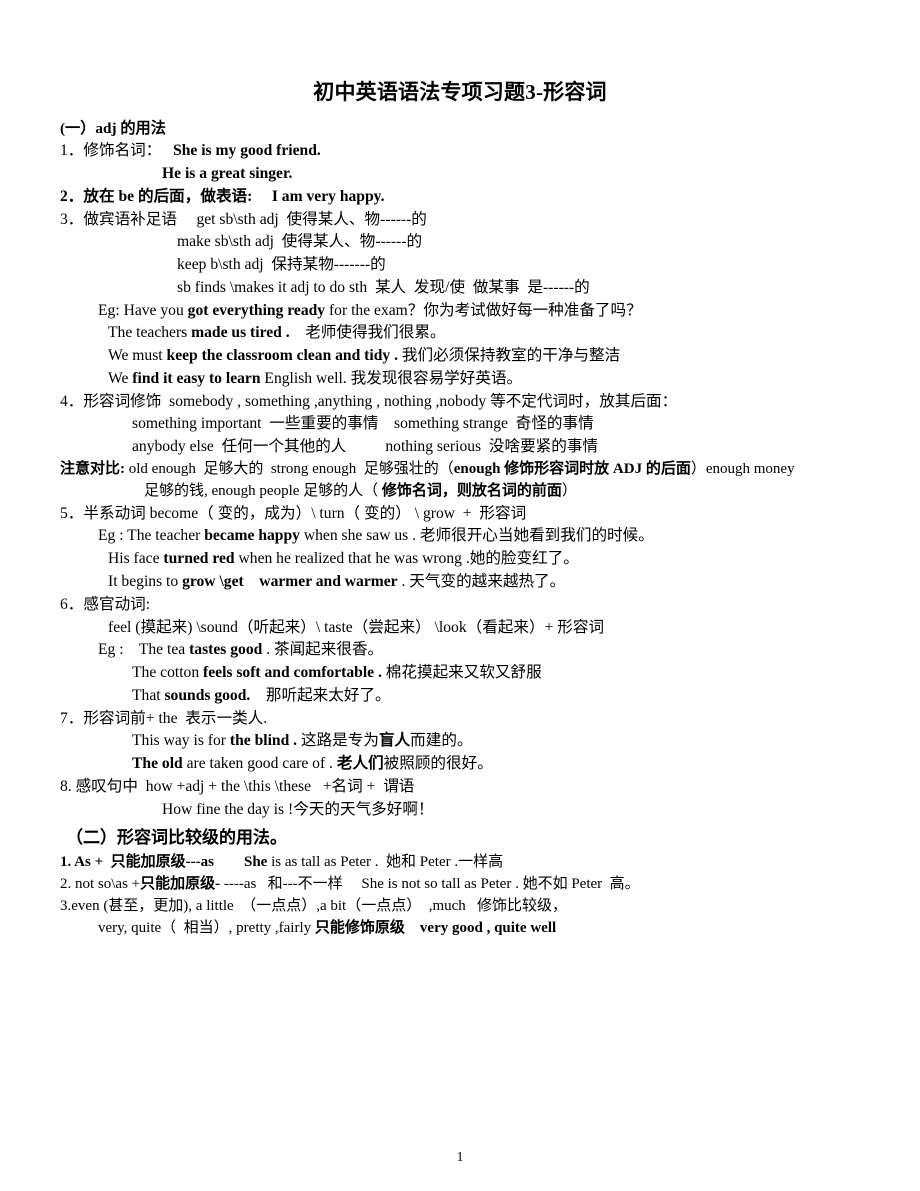  I want to click on eg-6-pre: His face, so click(136, 559).